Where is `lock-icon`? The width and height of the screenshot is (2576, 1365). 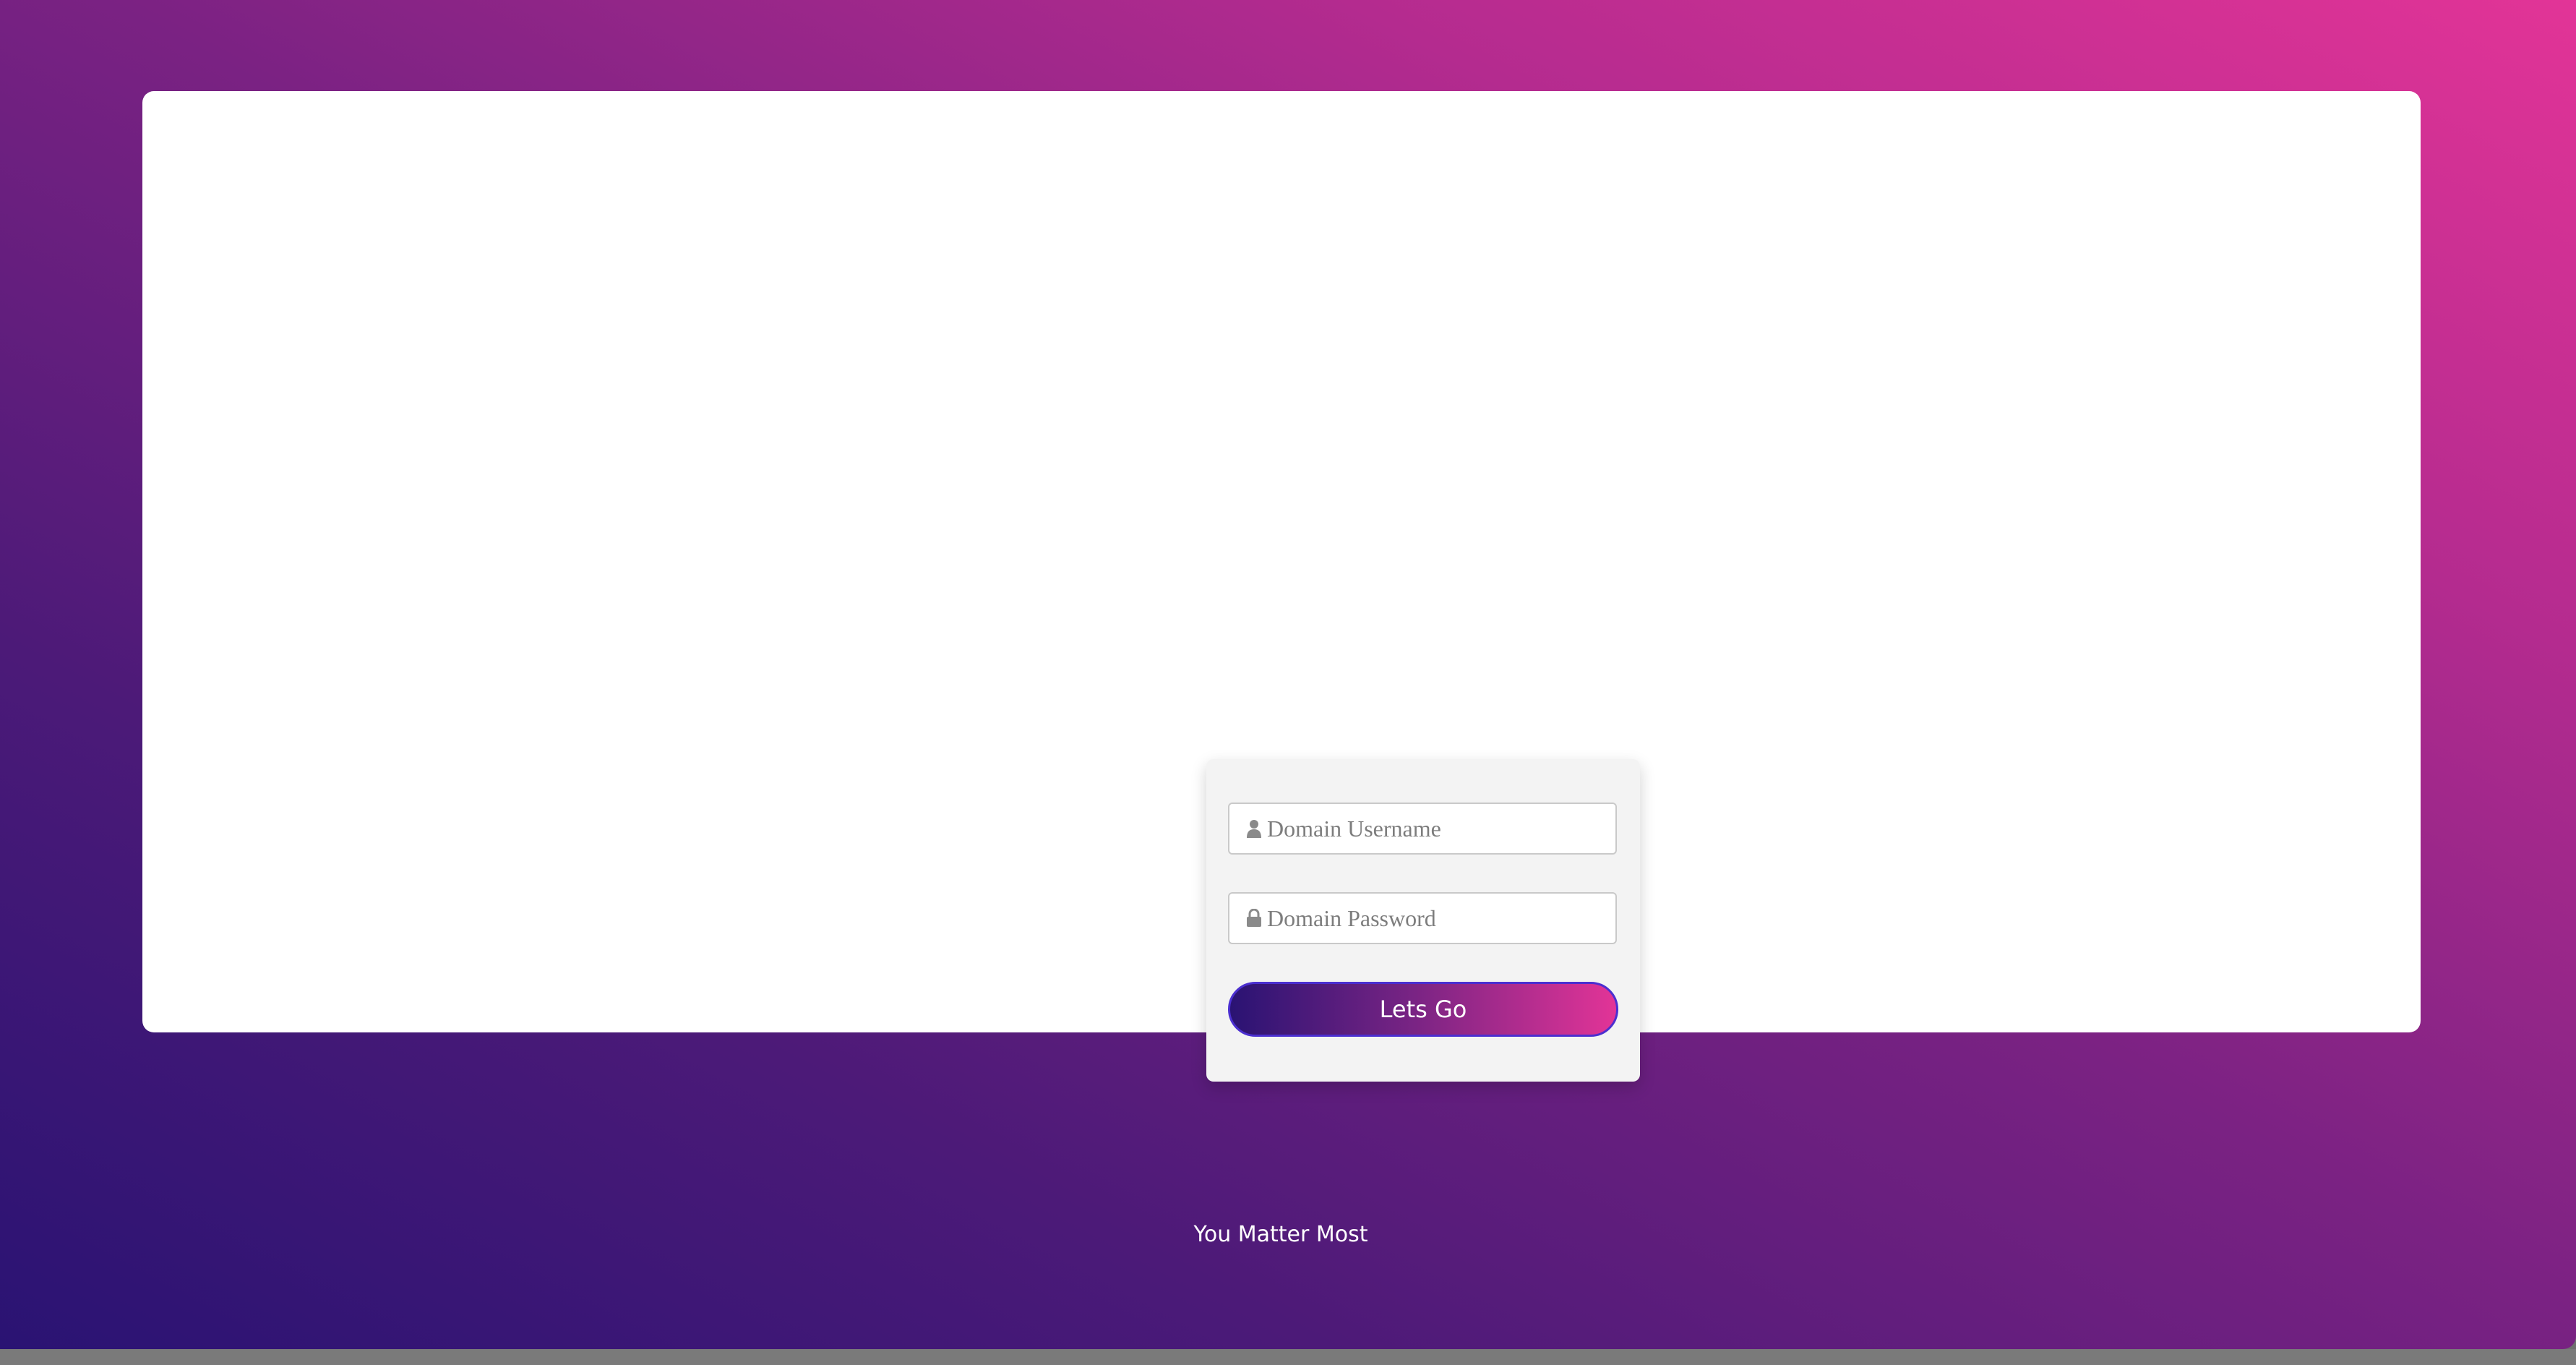 lock-icon is located at coordinates (1254, 918).